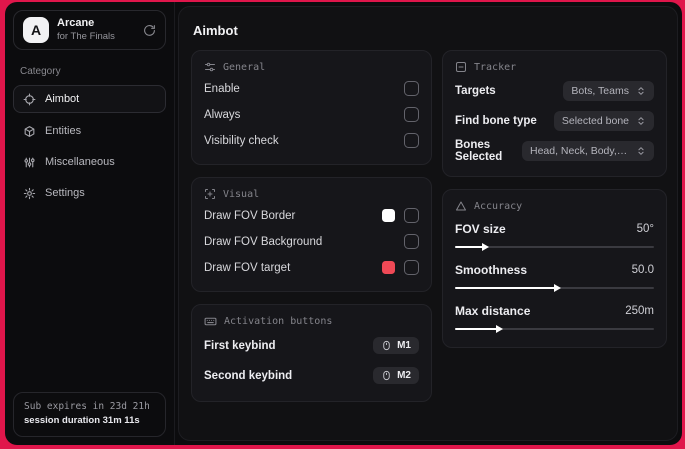  What do you see at coordinates (404, 345) in the screenshot?
I see `keybind-value: M1` at bounding box center [404, 345].